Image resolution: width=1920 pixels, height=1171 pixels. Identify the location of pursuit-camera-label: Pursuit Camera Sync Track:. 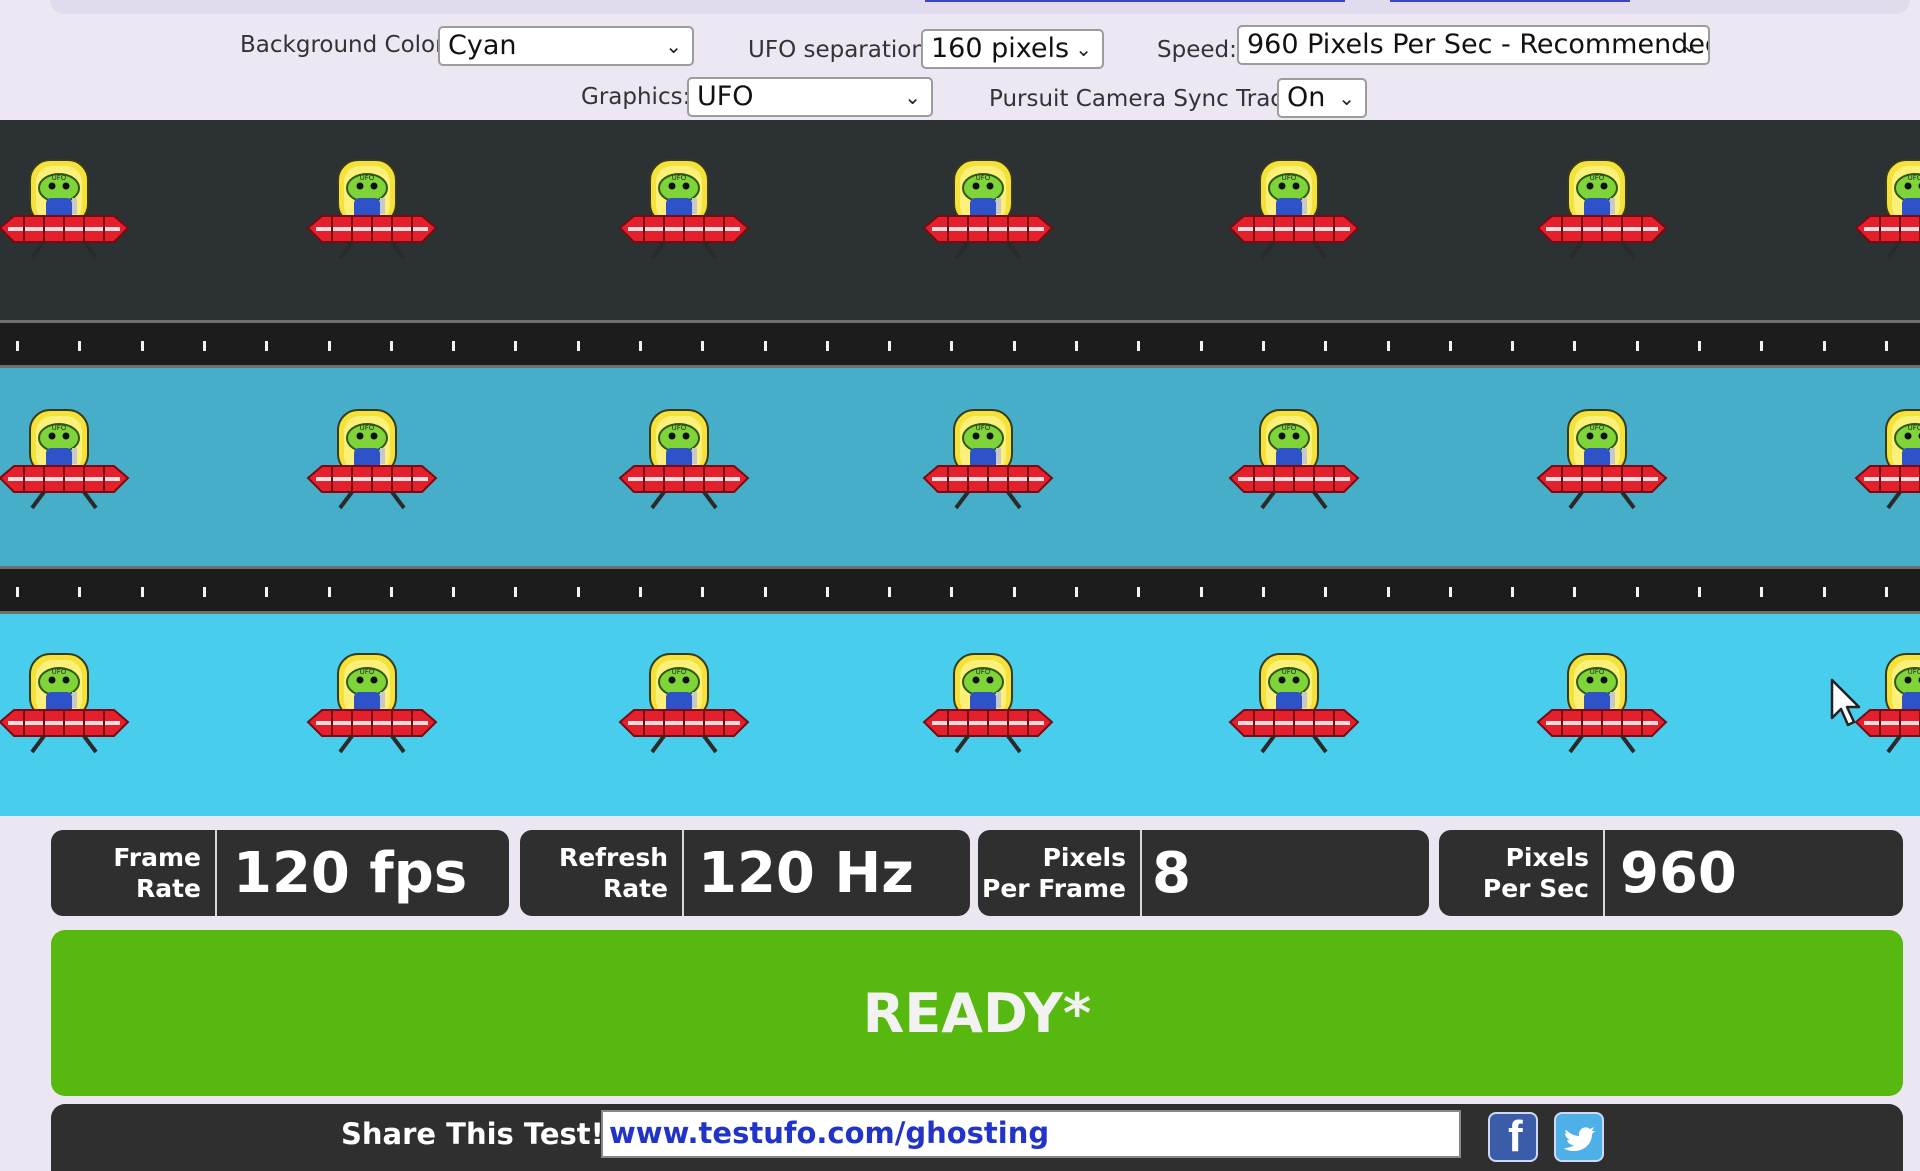
(1147, 99).